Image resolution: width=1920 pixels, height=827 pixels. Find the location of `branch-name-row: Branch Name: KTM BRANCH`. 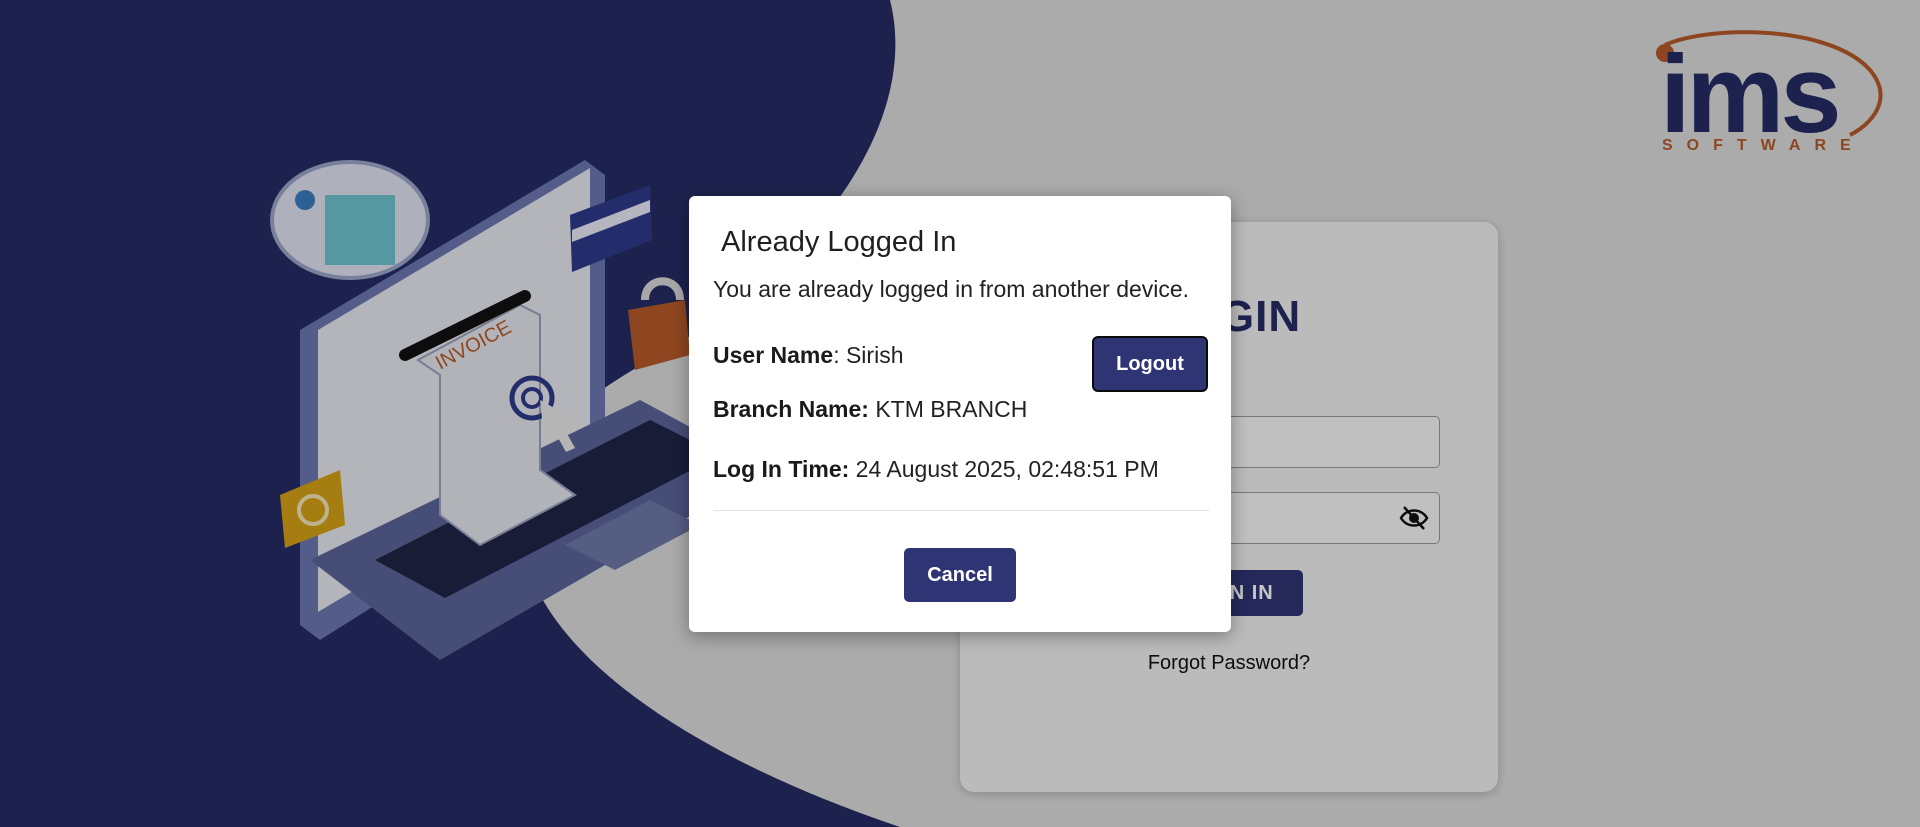

branch-name-row: Branch Name: KTM BRANCH is located at coordinates (870, 409).